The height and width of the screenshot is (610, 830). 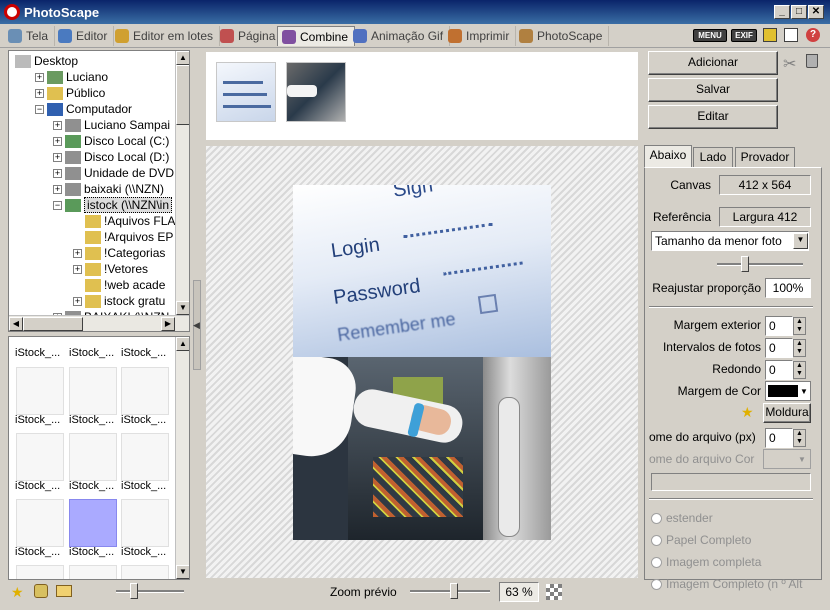 What do you see at coordinates (554, 592) in the screenshot?
I see `checkerboard-icon` at bounding box center [554, 592].